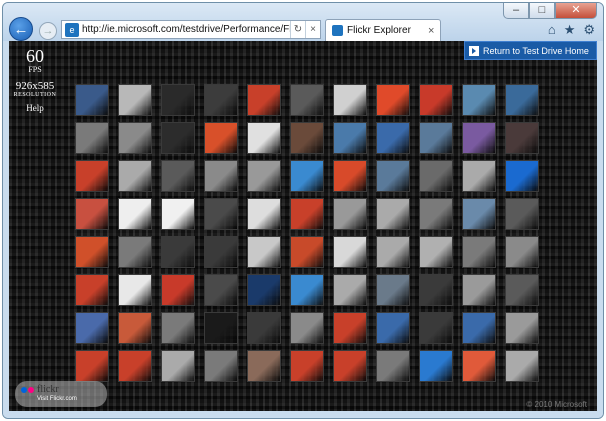  I want to click on refresh-button: ↻, so click(297, 29).